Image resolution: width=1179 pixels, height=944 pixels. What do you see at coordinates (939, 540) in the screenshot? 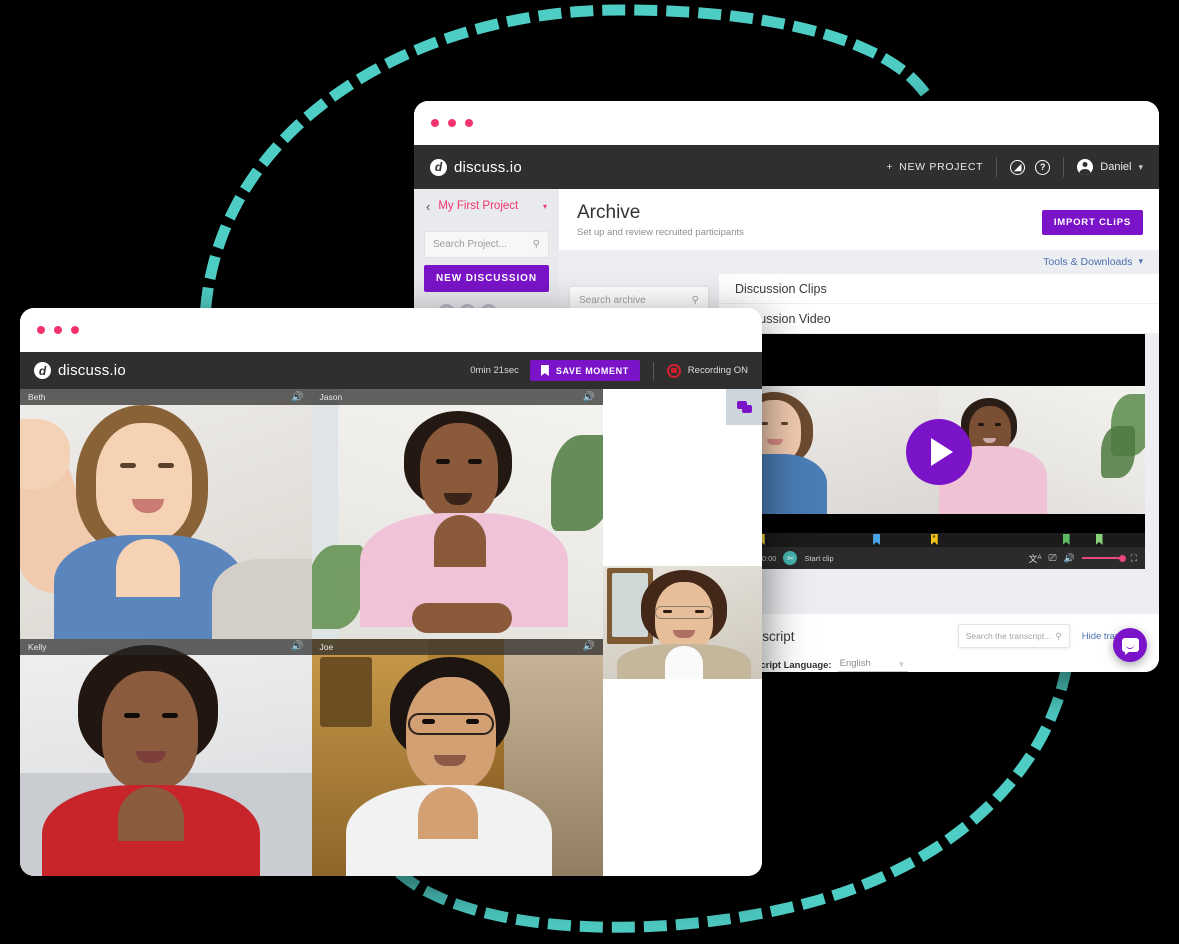
I see `video-timeline: ★` at bounding box center [939, 540].